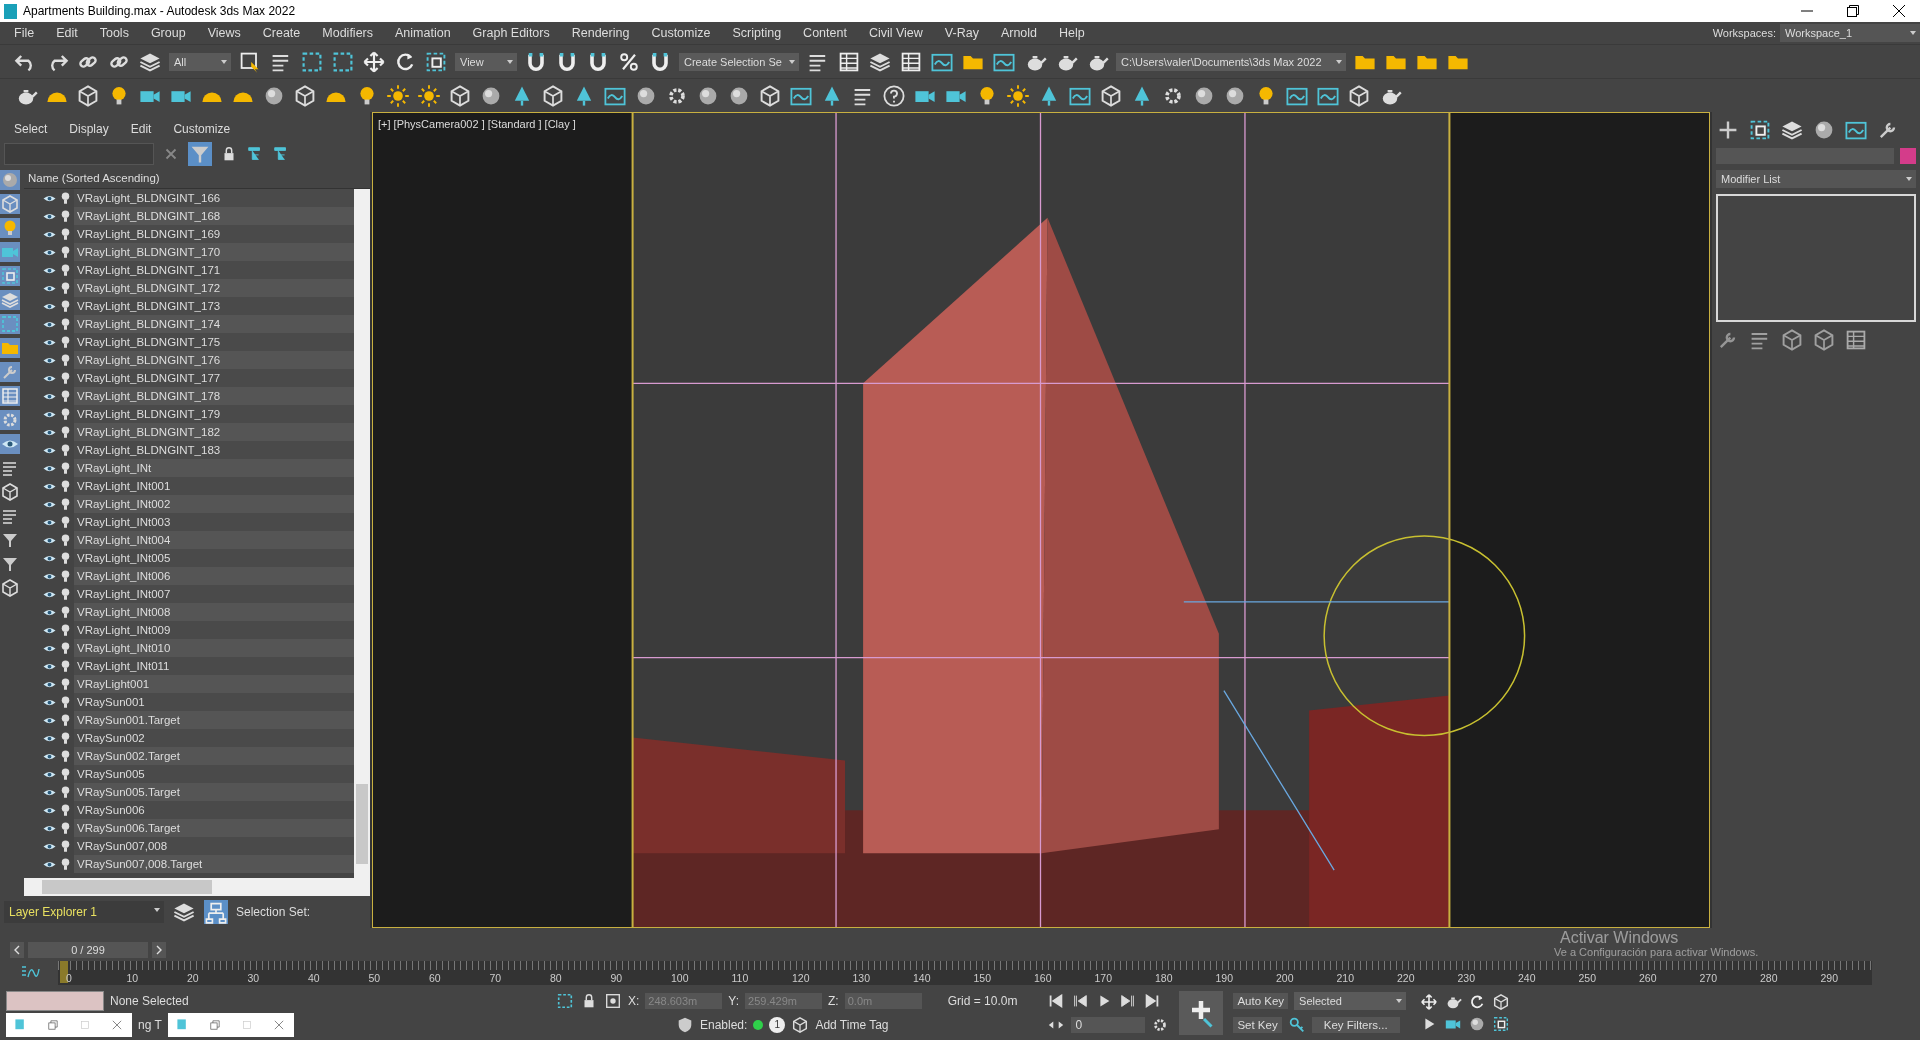  I want to click on scene-object-item: VRayLight001, so click(214, 684).